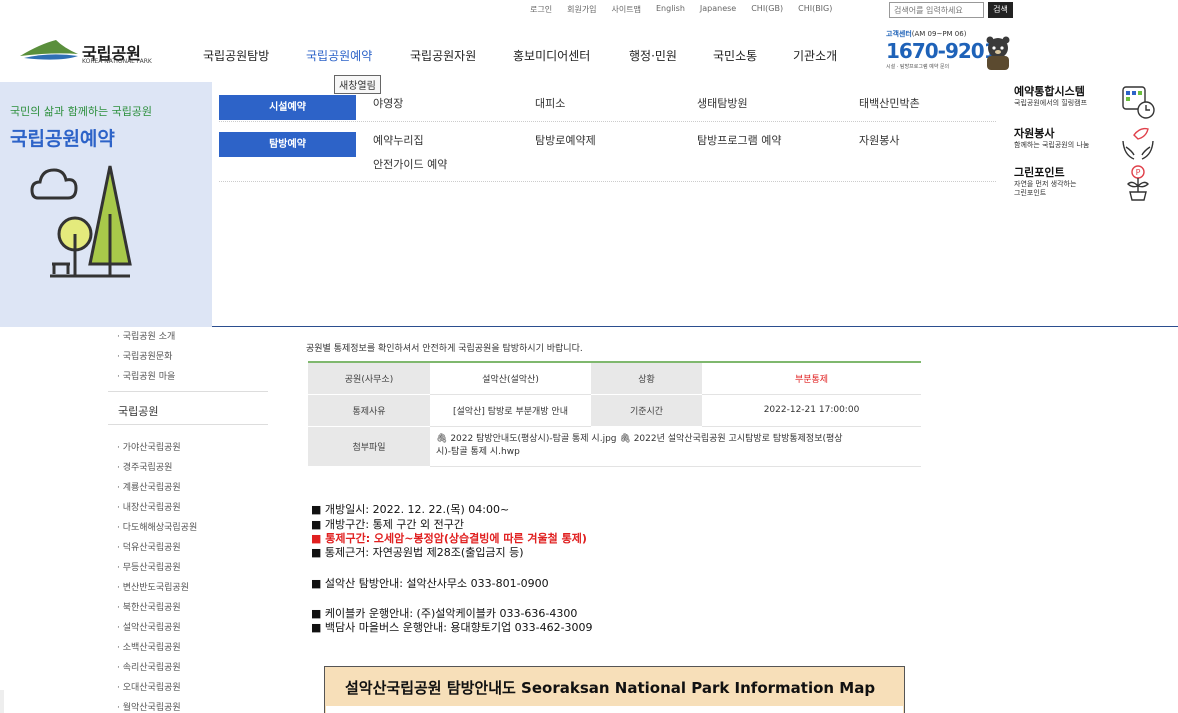 Image resolution: width=1178 pixels, height=713 pixels. Describe the element at coordinates (449, 538) in the screenshot. I see `notice-line-restricted: ■ 통제구간: 오세암~봉정암(상습결빙에 따른 겨울철 통제)` at that location.